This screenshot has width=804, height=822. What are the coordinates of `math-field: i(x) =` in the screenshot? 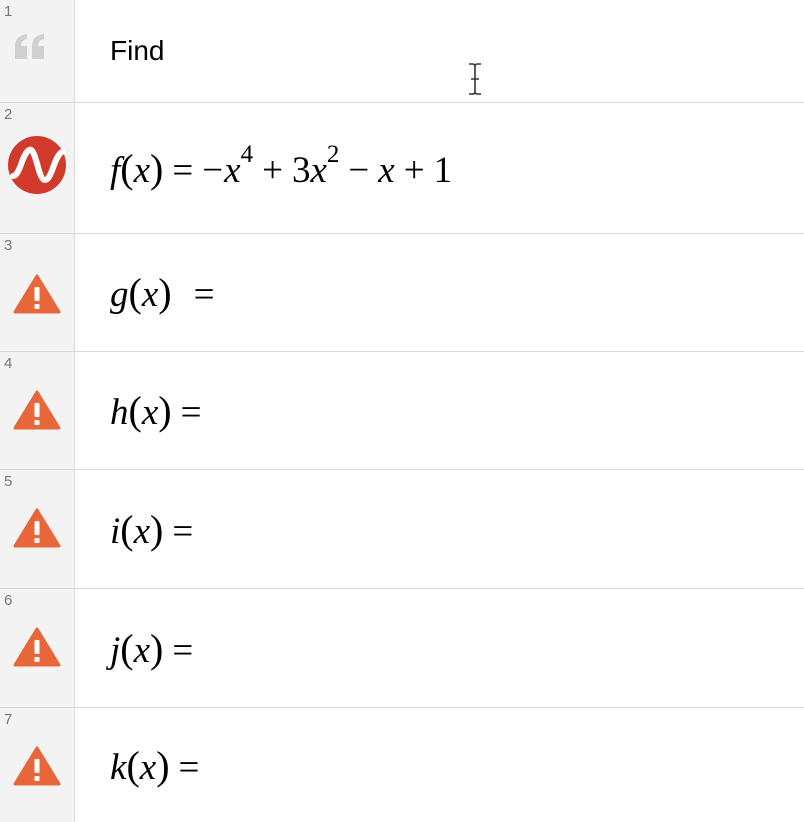 It's located at (457, 529).